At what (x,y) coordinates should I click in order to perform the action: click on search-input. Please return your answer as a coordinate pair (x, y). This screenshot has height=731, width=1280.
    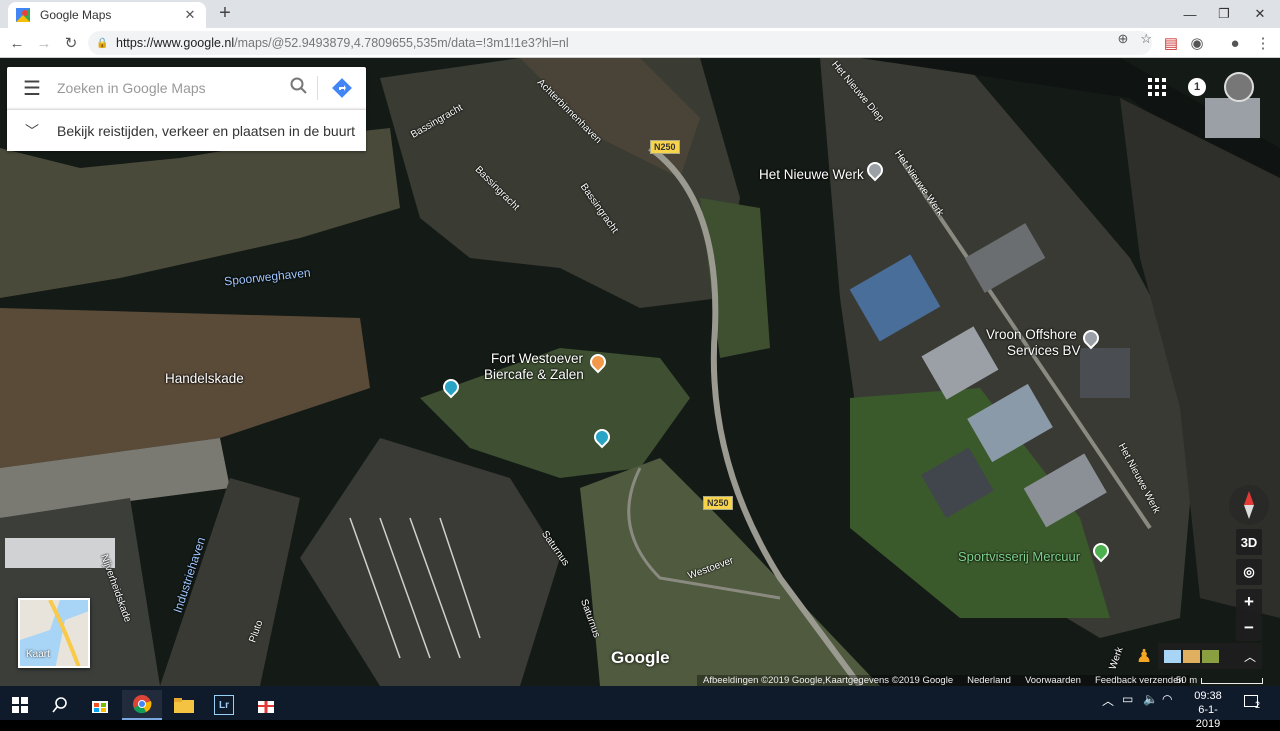
    Looking at the image, I should click on (169, 88).